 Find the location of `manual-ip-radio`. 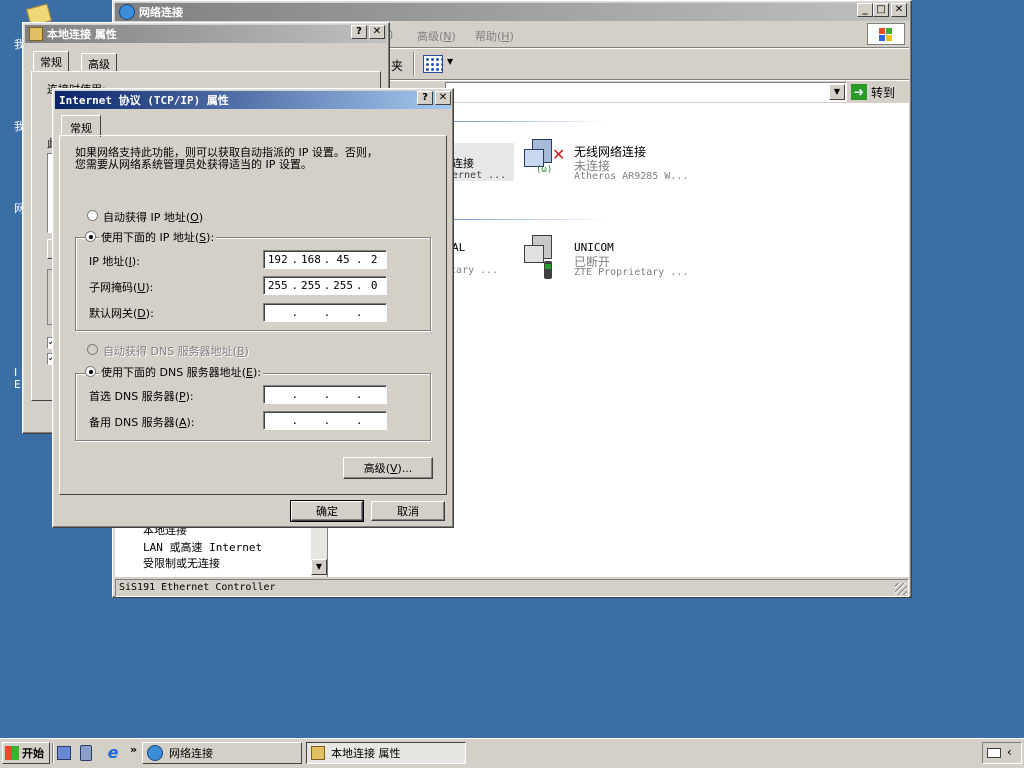

manual-ip-radio is located at coordinates (90, 236).